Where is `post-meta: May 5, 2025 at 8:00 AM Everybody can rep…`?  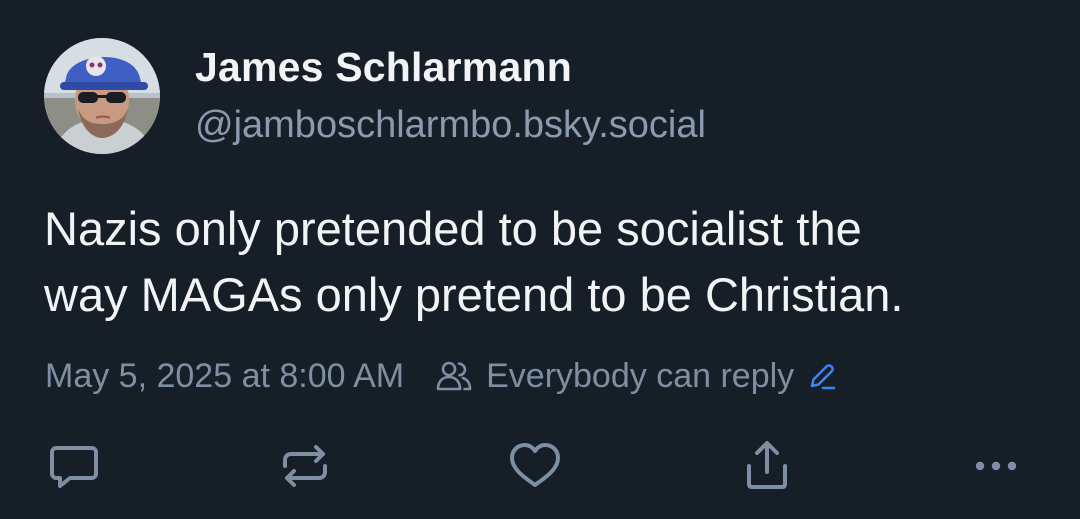
post-meta: May 5, 2025 at 8:00 AM Everybody can rep… is located at coordinates (441, 376).